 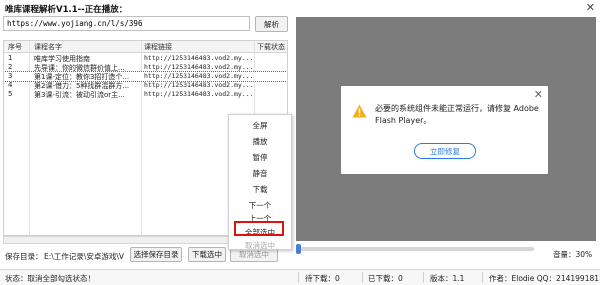 I want to click on menu-item-pause: 暂停, so click(x=260, y=158).